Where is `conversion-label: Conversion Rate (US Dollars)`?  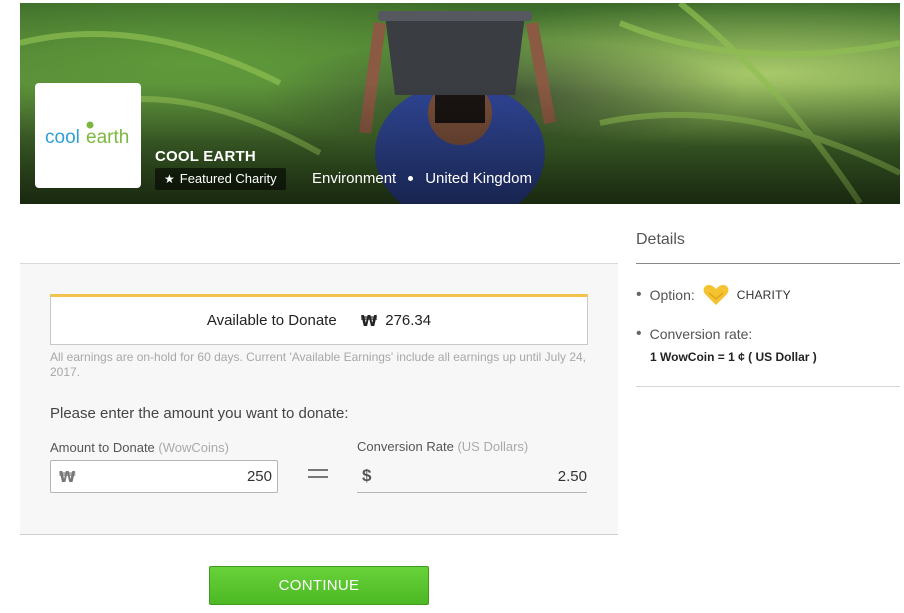
conversion-label: Conversion Rate (US Dollars) is located at coordinates (443, 446).